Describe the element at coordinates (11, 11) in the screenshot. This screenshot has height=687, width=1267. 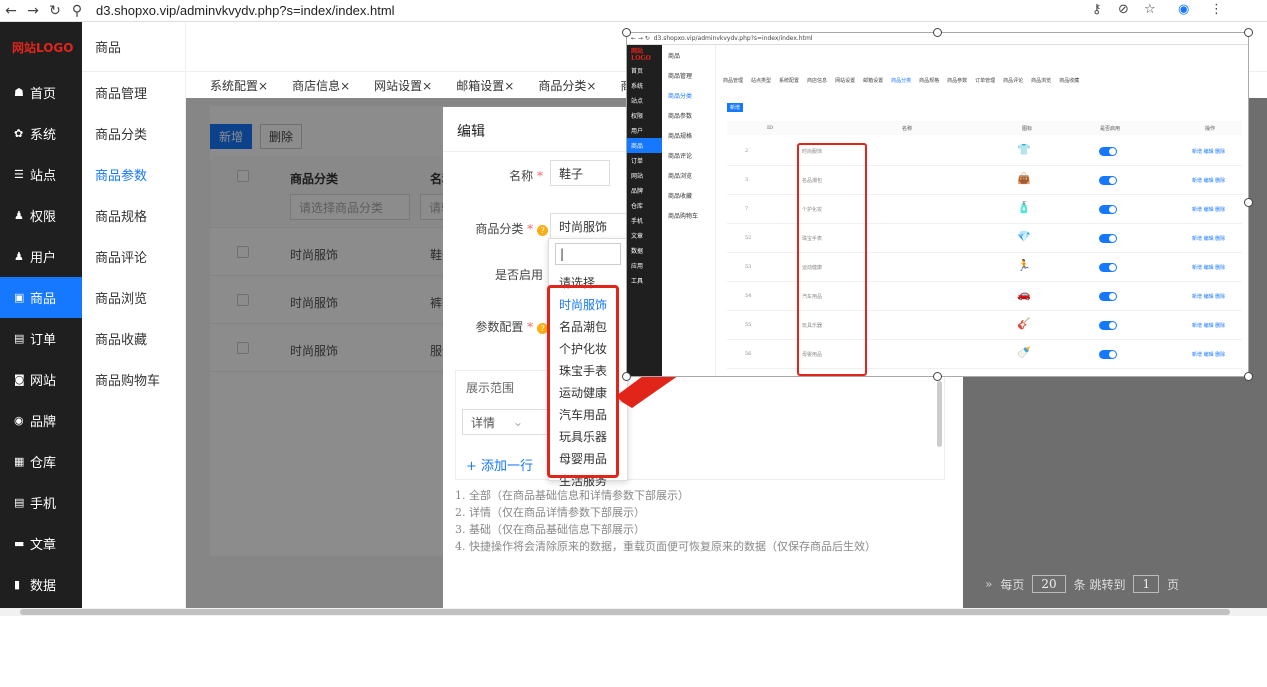
I see `back-icon: ←` at that location.